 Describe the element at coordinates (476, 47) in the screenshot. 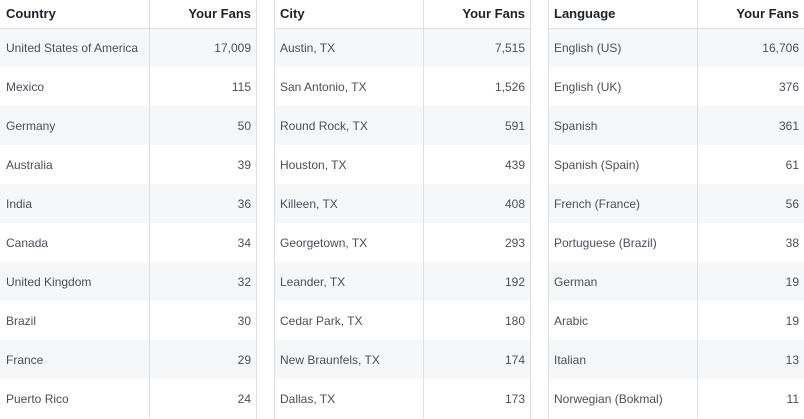

I see `fan-count: 7,515` at that location.